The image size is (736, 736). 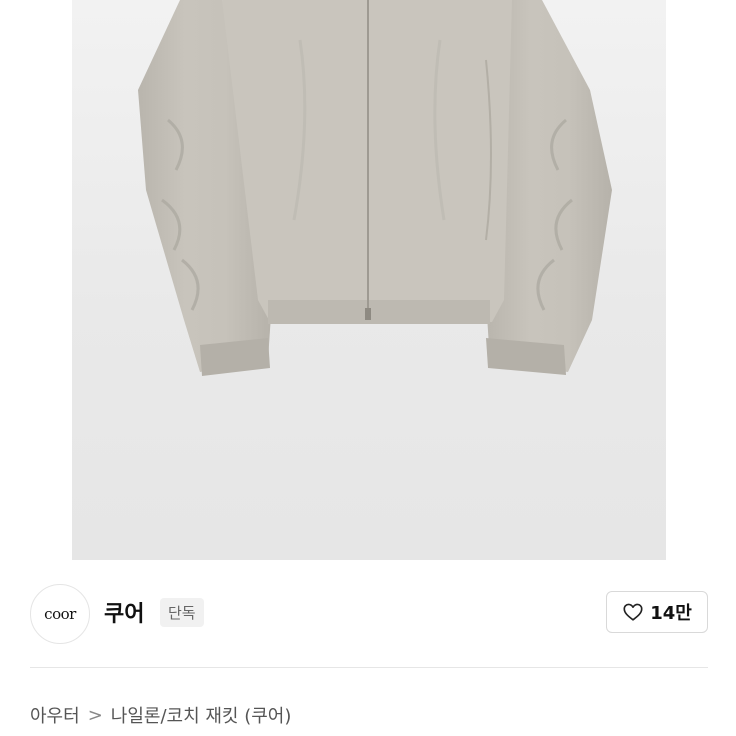 I want to click on like-count: 14만, so click(x=671, y=613).